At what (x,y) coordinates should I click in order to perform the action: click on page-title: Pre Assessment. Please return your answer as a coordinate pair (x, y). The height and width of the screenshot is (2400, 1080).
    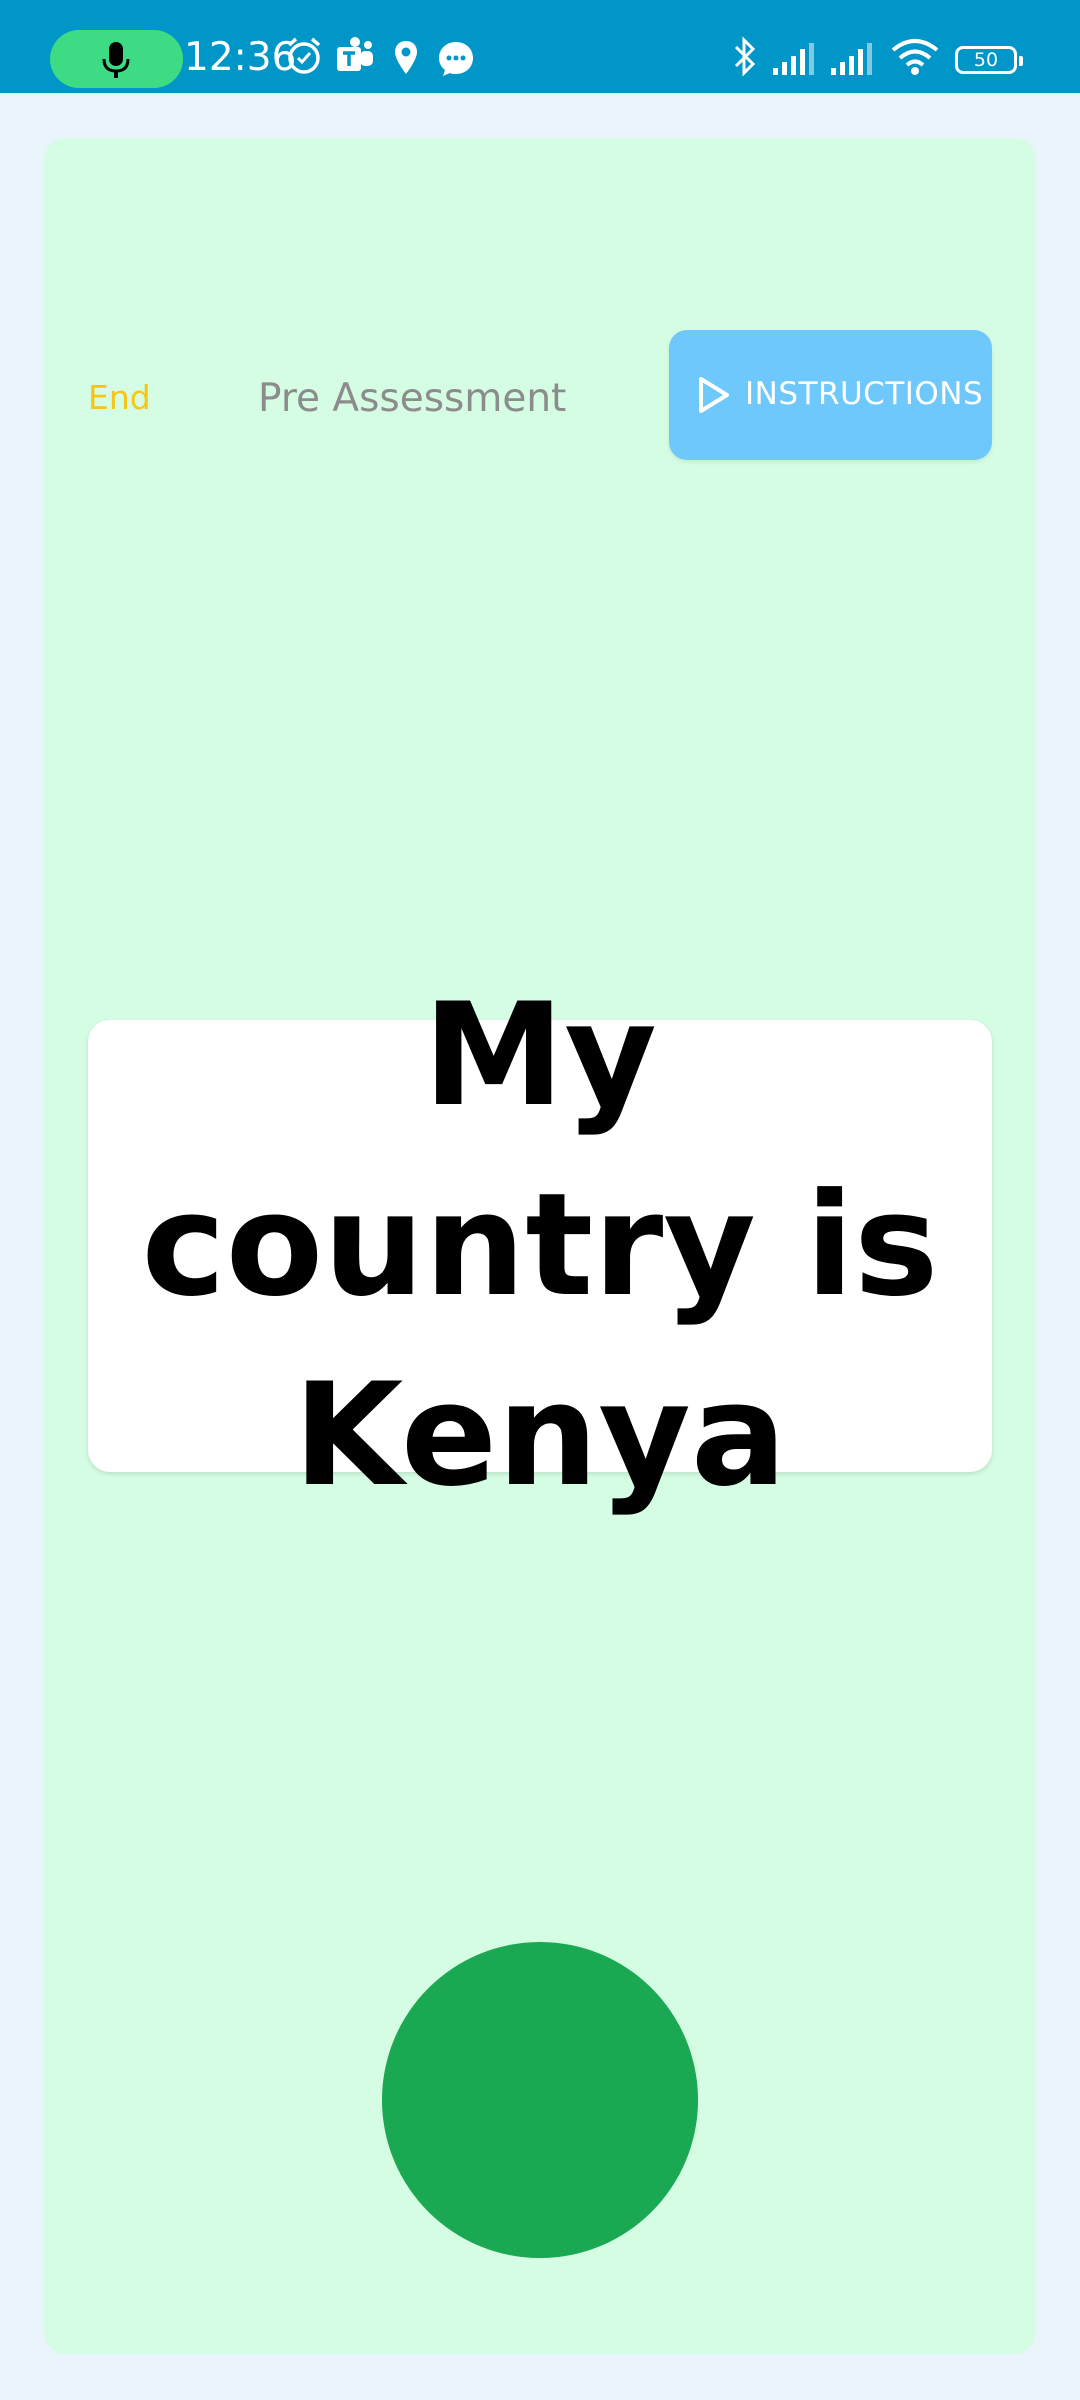
    Looking at the image, I should click on (412, 398).